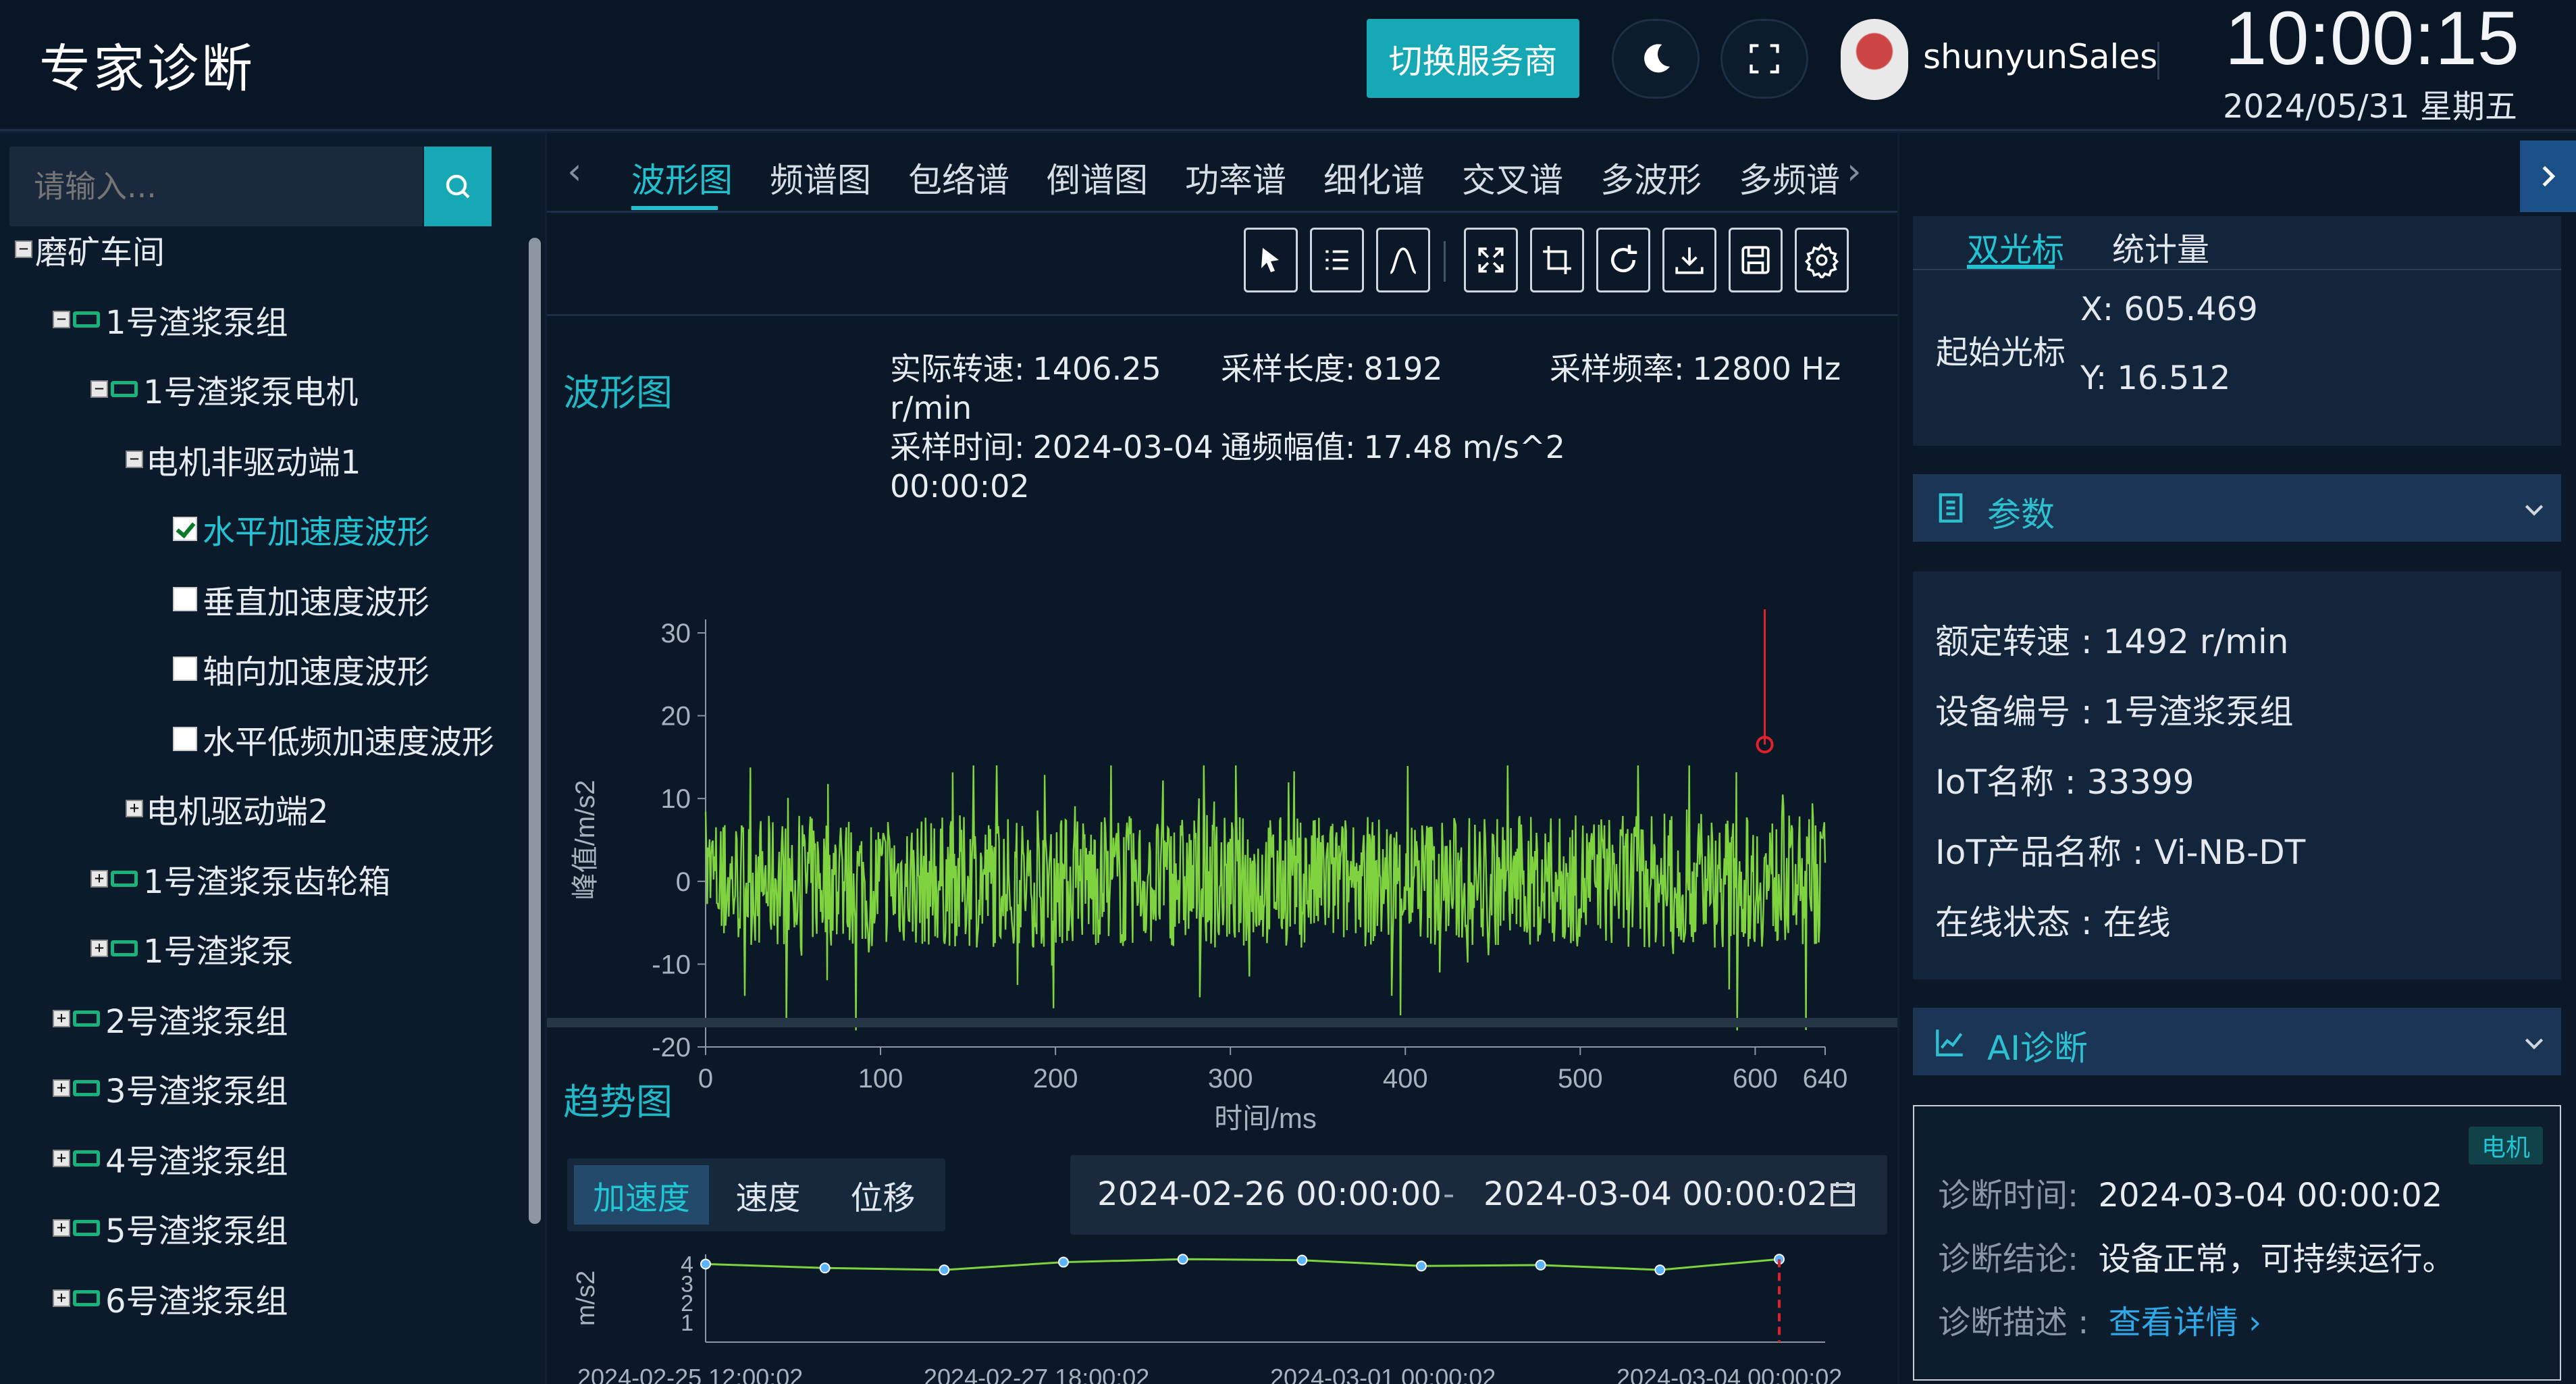  Describe the element at coordinates (1096, 369) in the screenshot. I see `speed-value: 1406.25` at that location.